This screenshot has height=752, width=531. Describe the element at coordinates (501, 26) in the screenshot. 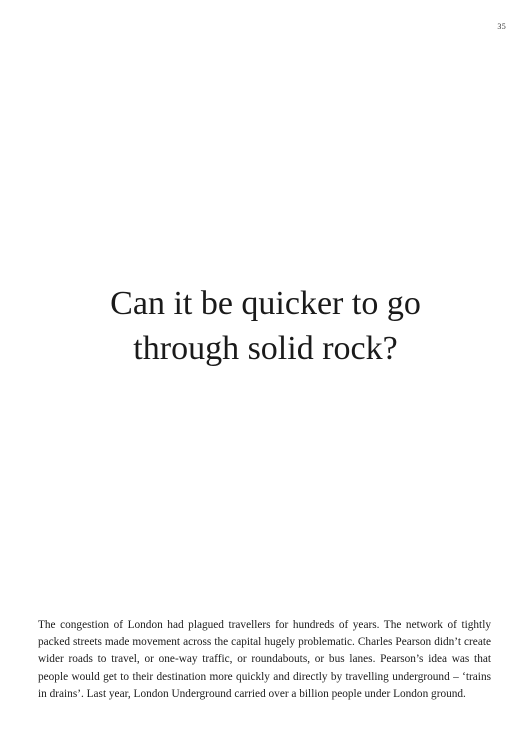

I see `page-number: 35` at that location.